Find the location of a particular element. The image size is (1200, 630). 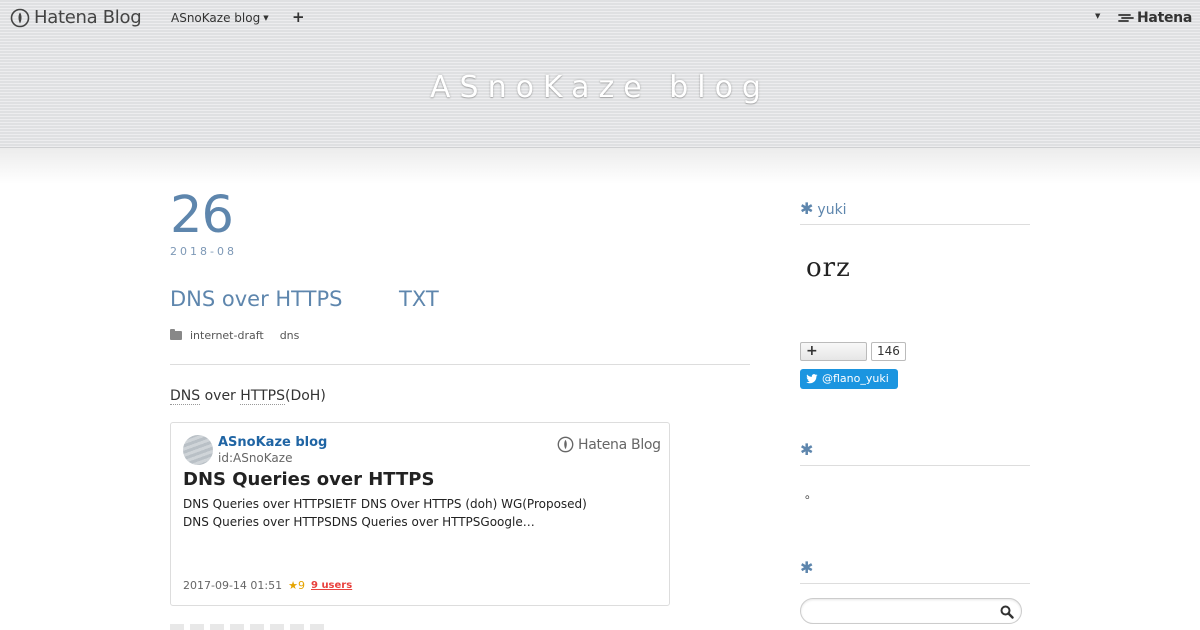

keyword-dns: DNS is located at coordinates (185, 396).